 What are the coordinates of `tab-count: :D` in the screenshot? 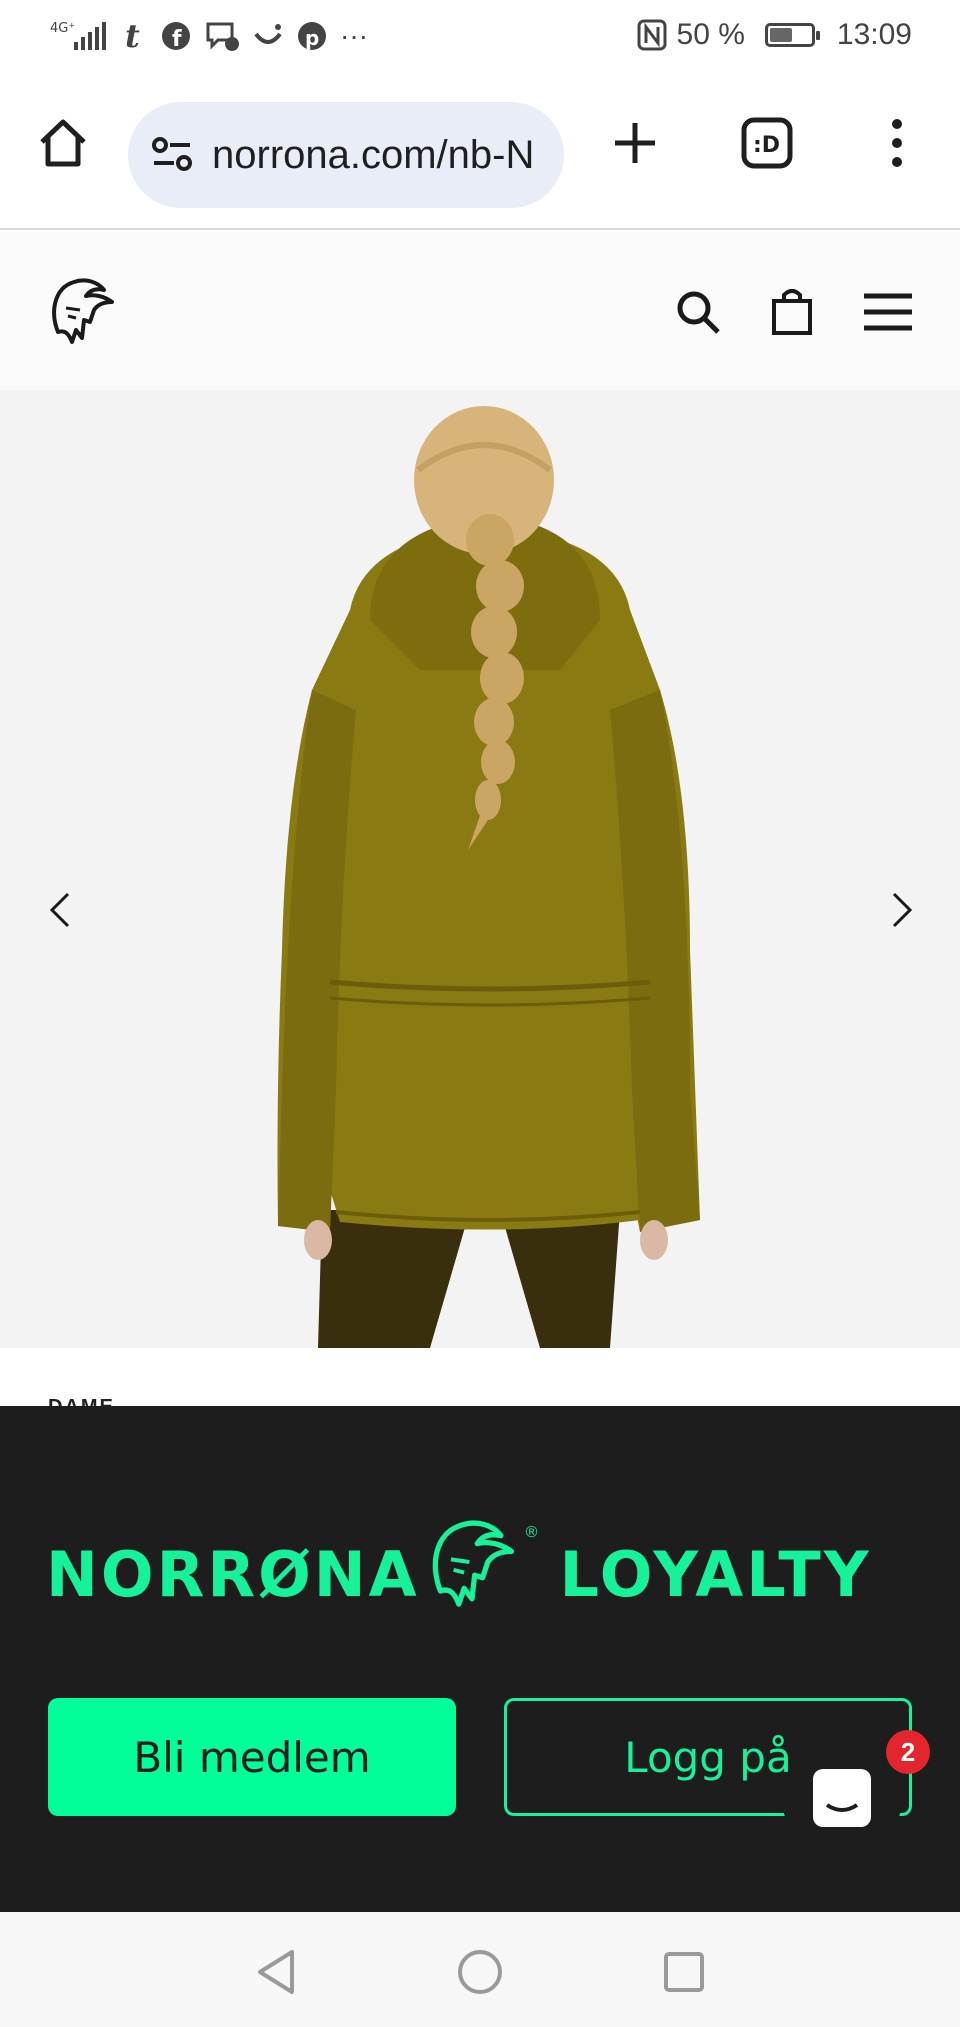 It's located at (766, 145).